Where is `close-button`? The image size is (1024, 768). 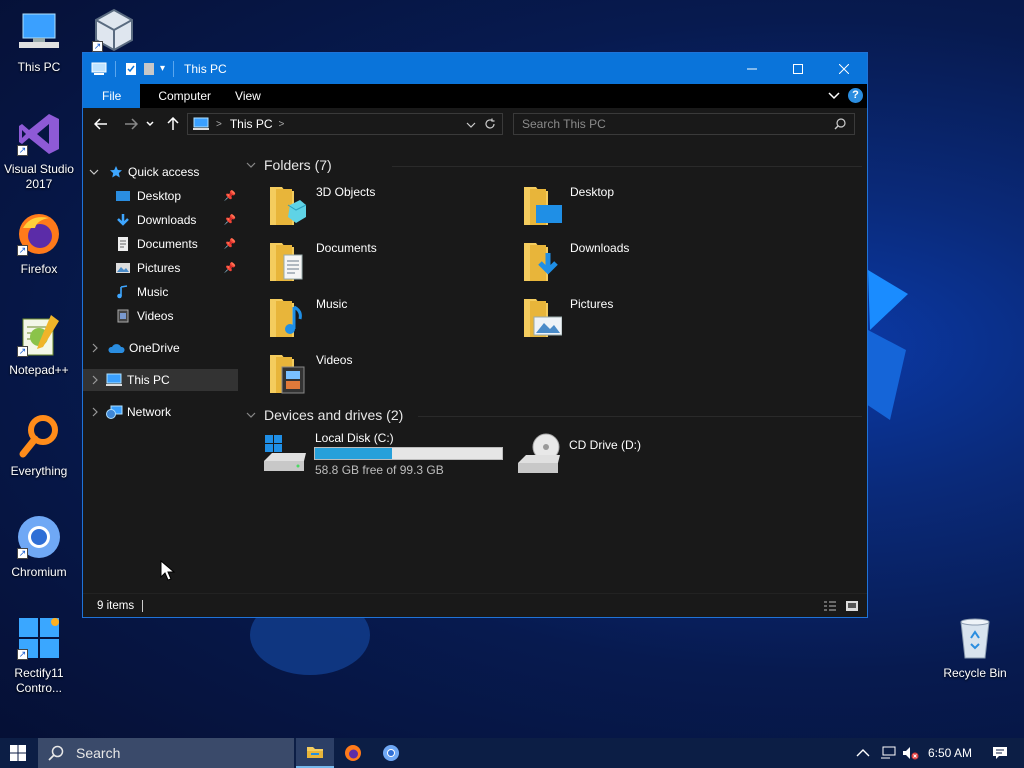
close-button is located at coordinates (844, 68).